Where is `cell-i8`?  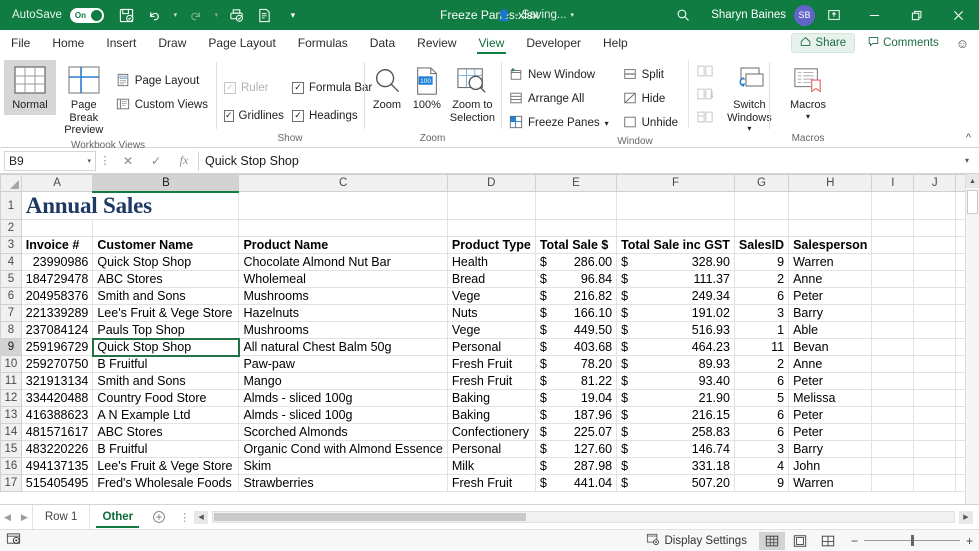
cell-i8 is located at coordinates (893, 330).